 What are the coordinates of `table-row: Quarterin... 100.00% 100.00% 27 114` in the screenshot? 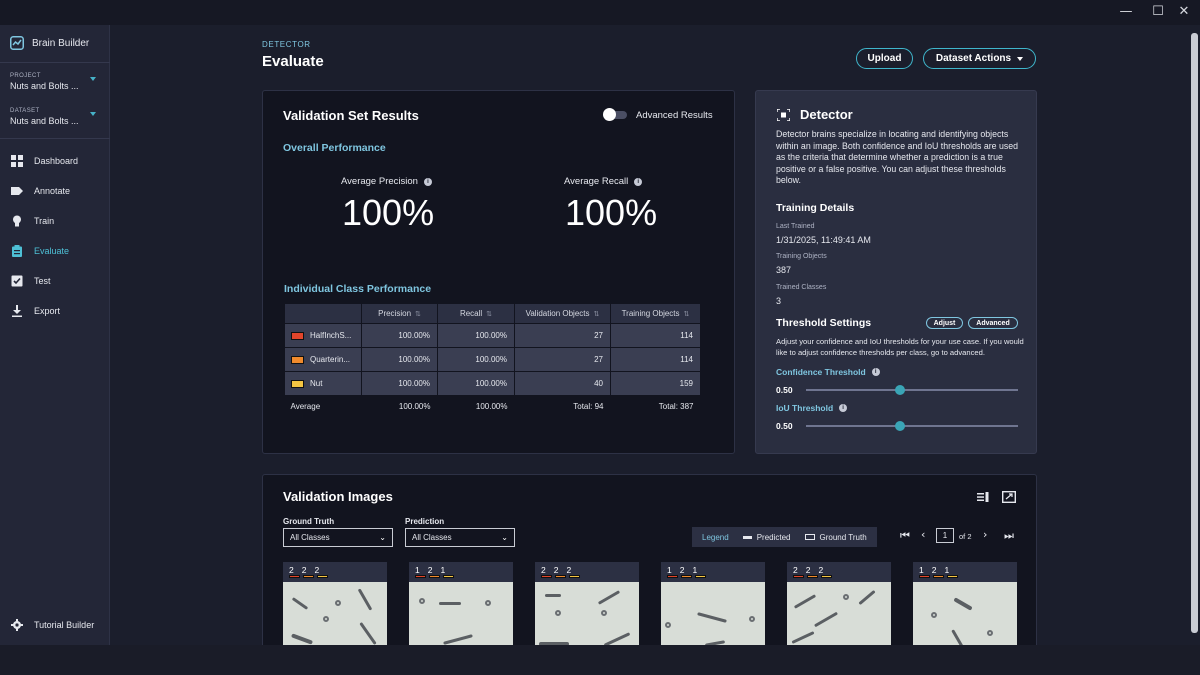 It's located at (492, 359).